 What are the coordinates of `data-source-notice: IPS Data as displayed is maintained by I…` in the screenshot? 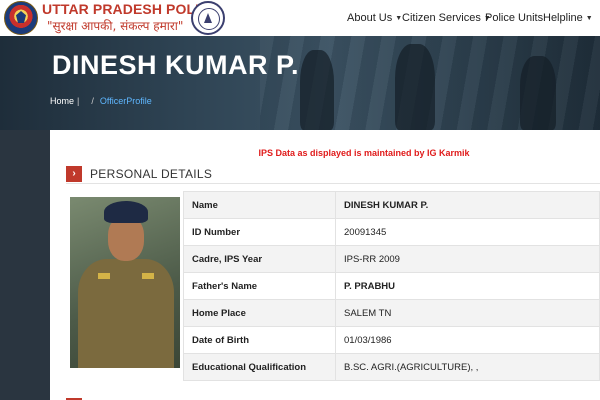 It's located at (364, 153).